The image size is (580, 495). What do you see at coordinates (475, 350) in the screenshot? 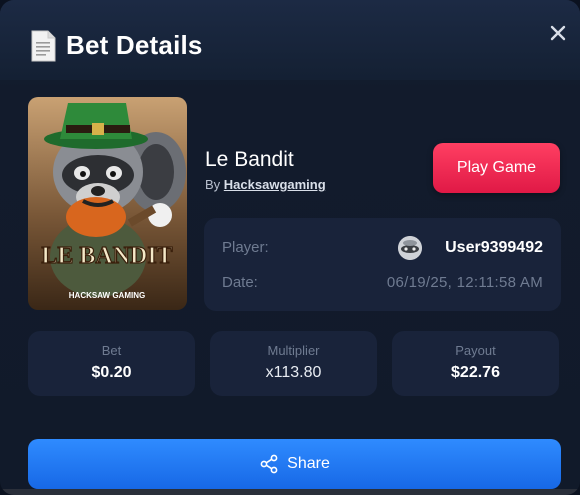
I see `payout-label: Payout` at bounding box center [475, 350].